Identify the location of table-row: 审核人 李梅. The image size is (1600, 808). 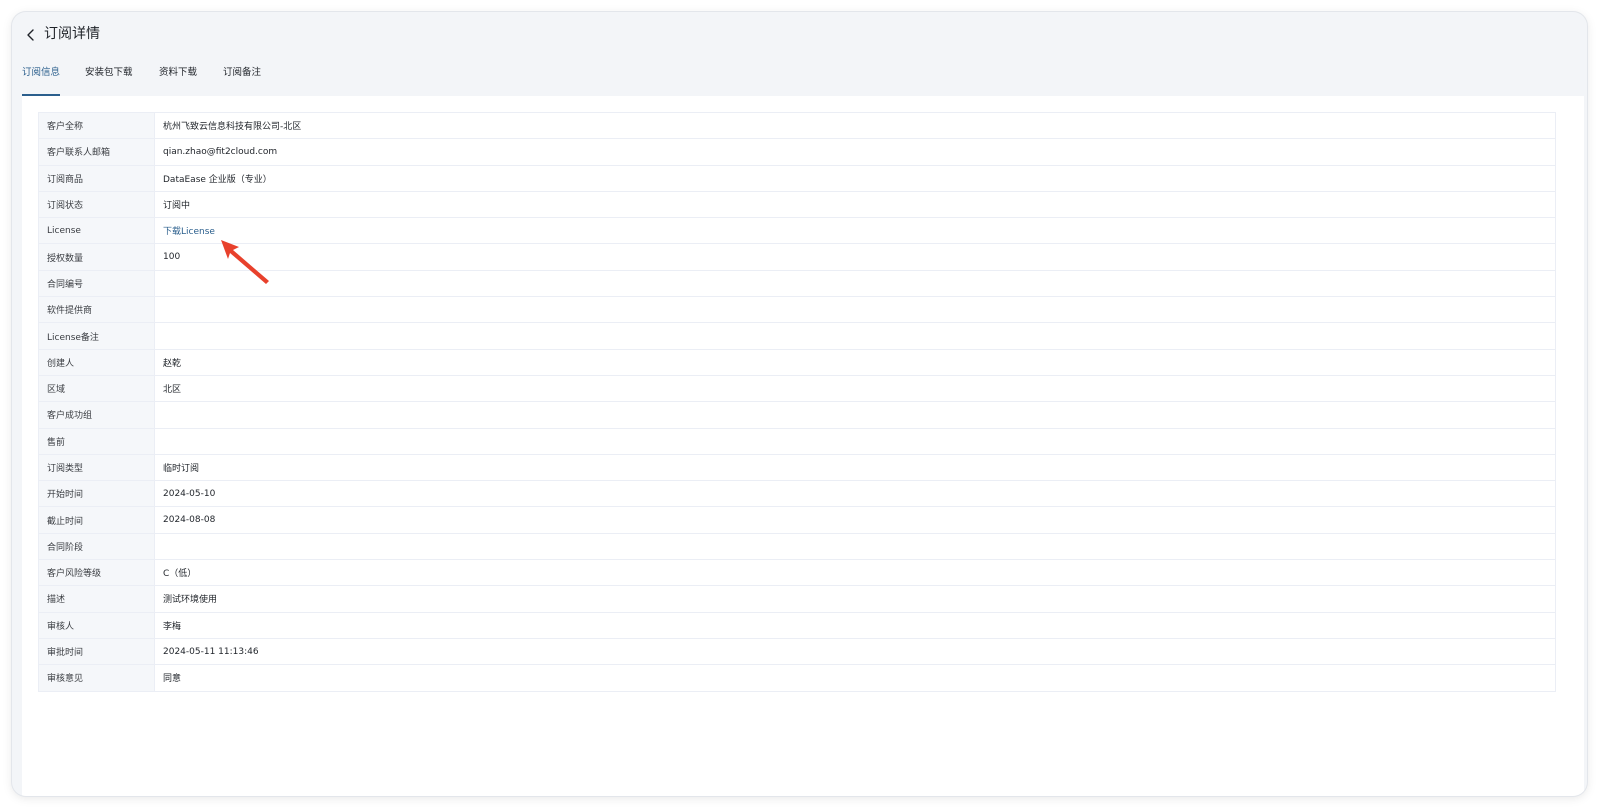
(797, 625).